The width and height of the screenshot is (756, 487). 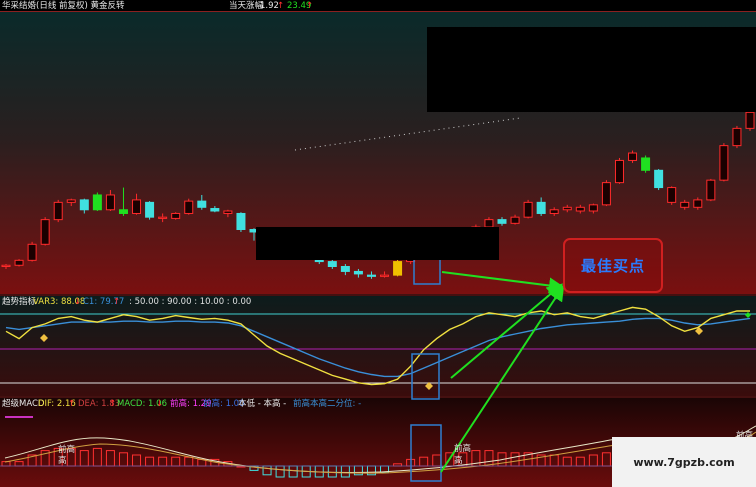 I want to click on trend-panel-name: 趋势指标, so click(x=19, y=302).